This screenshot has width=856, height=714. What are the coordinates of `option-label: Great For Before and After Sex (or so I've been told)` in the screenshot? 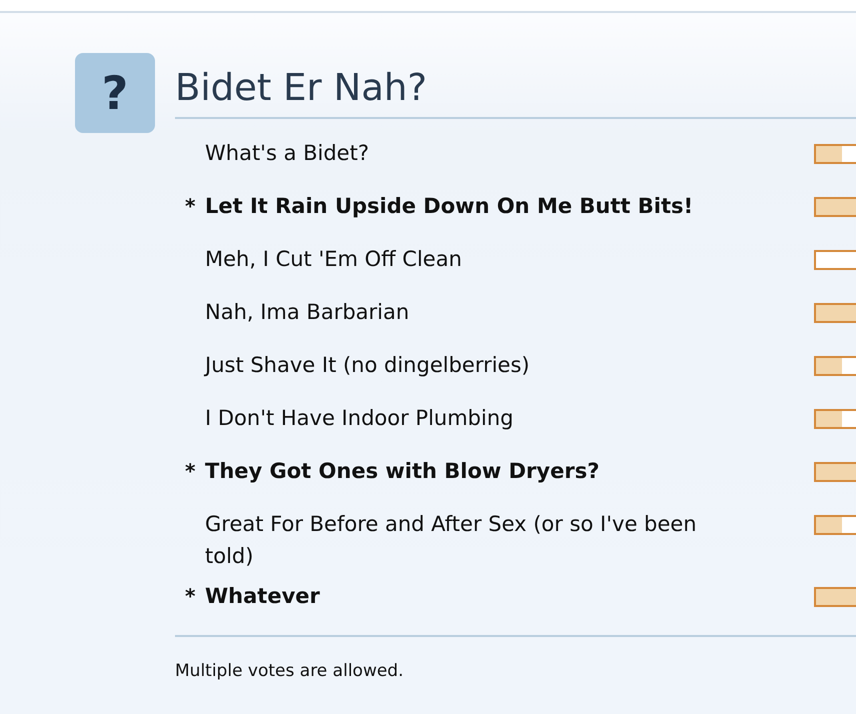 It's located at (451, 540).